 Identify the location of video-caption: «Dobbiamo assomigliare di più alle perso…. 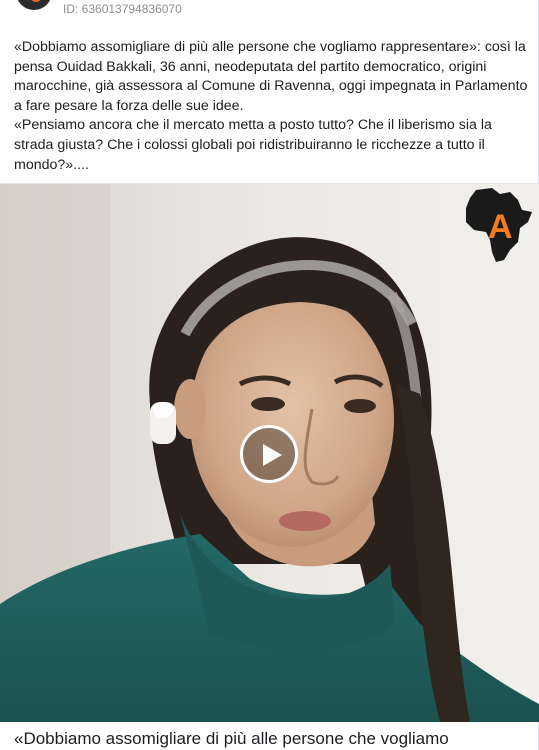
(231, 738).